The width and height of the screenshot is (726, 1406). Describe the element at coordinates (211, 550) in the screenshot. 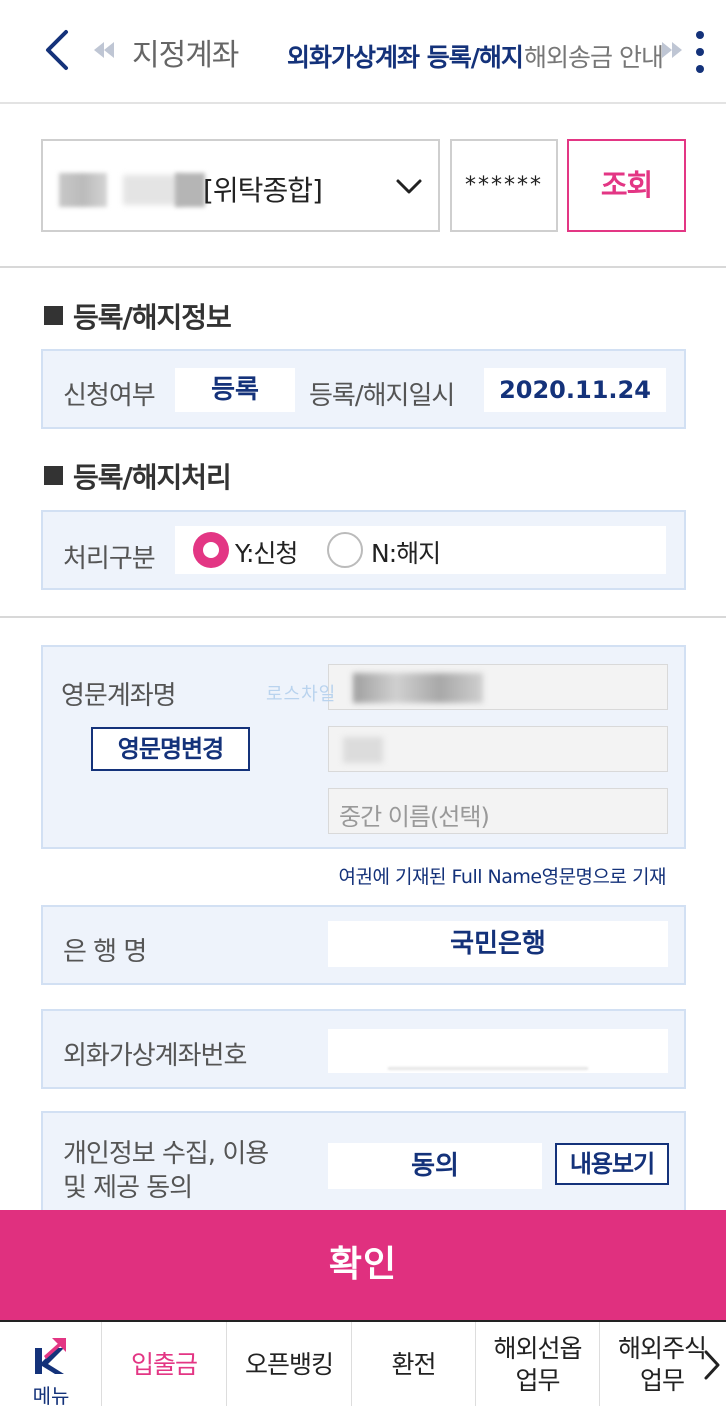

I see `radio-apply` at that location.